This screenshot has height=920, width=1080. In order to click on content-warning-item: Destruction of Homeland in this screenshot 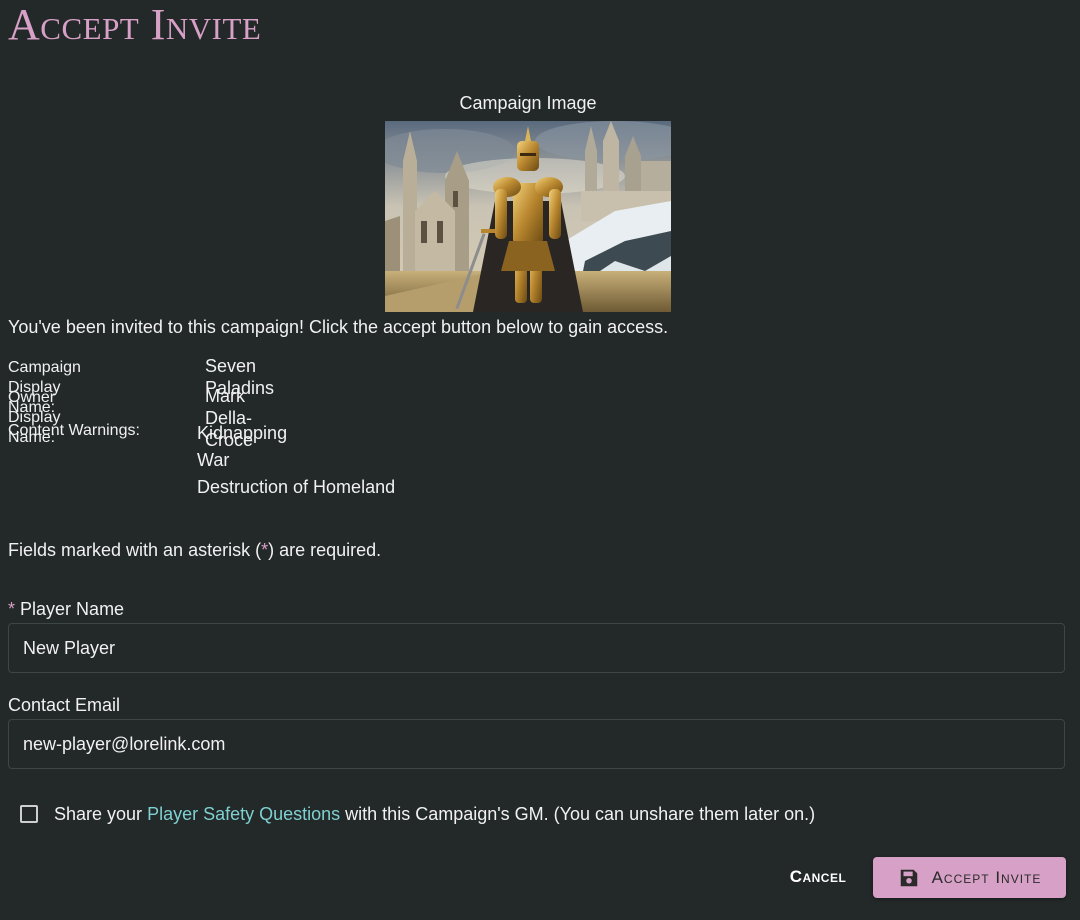, I will do `click(296, 487)`.